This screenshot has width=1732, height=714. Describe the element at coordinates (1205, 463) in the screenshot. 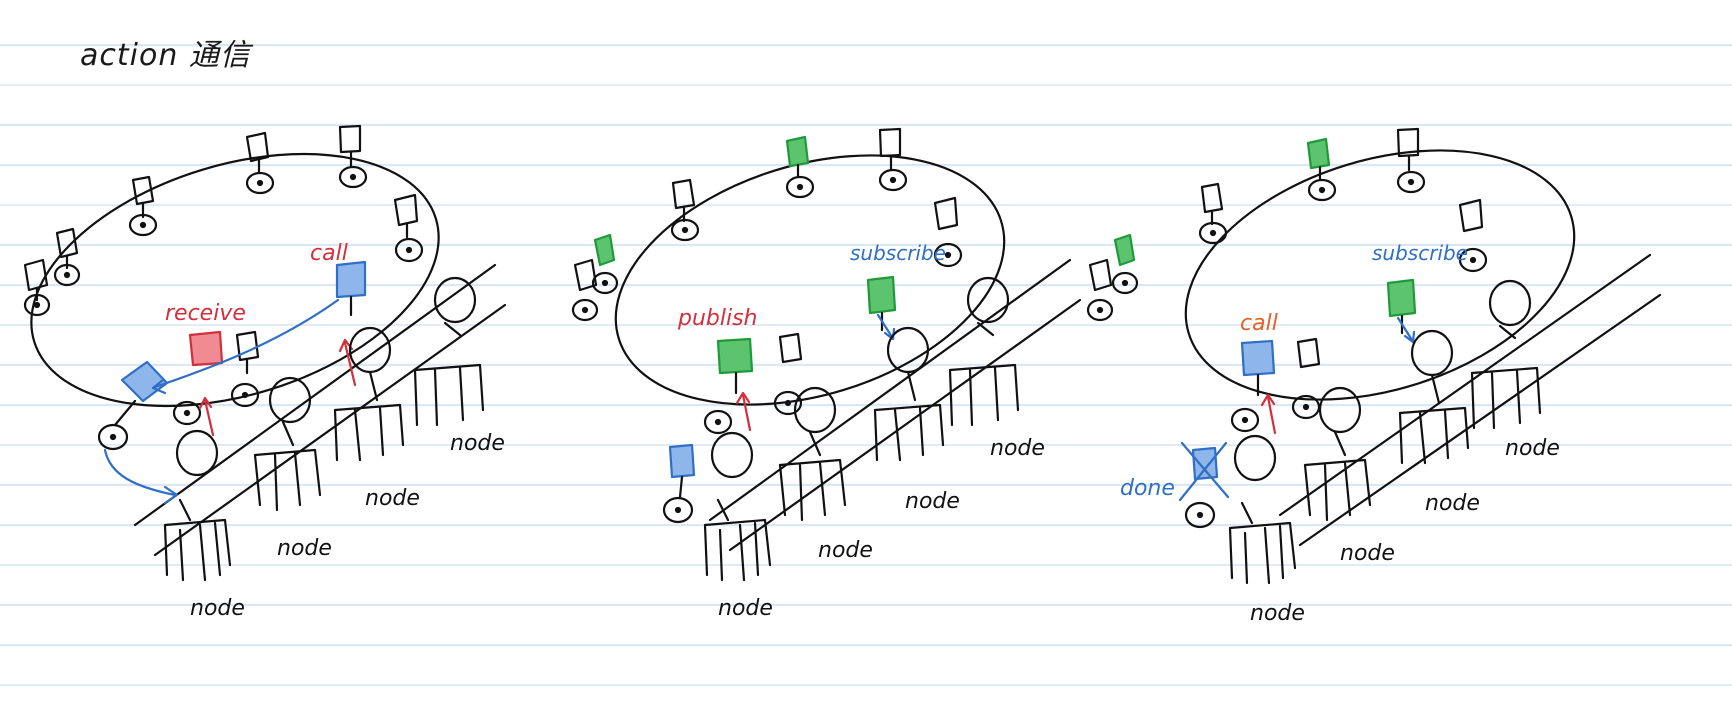

I see `blue-done-box` at that location.